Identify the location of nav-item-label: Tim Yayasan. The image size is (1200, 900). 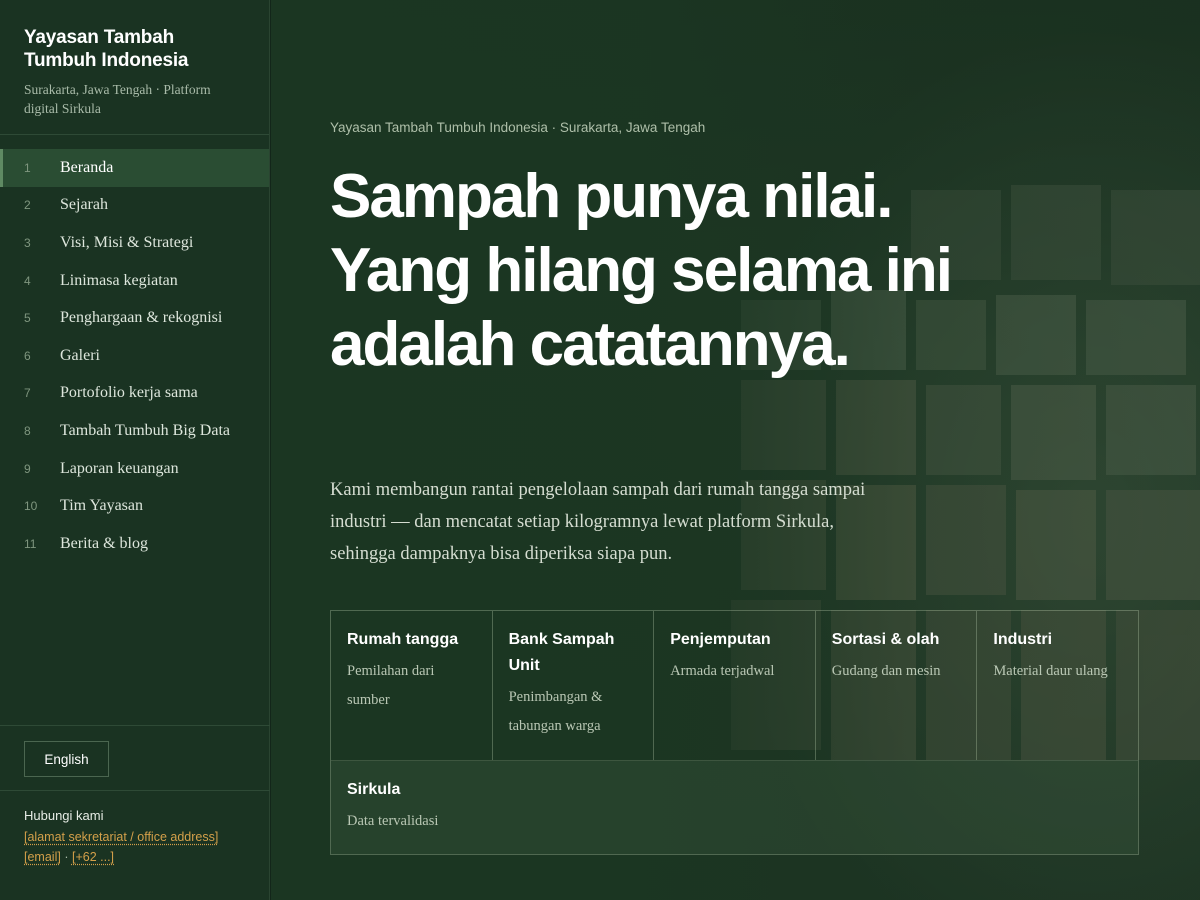
(101, 506).